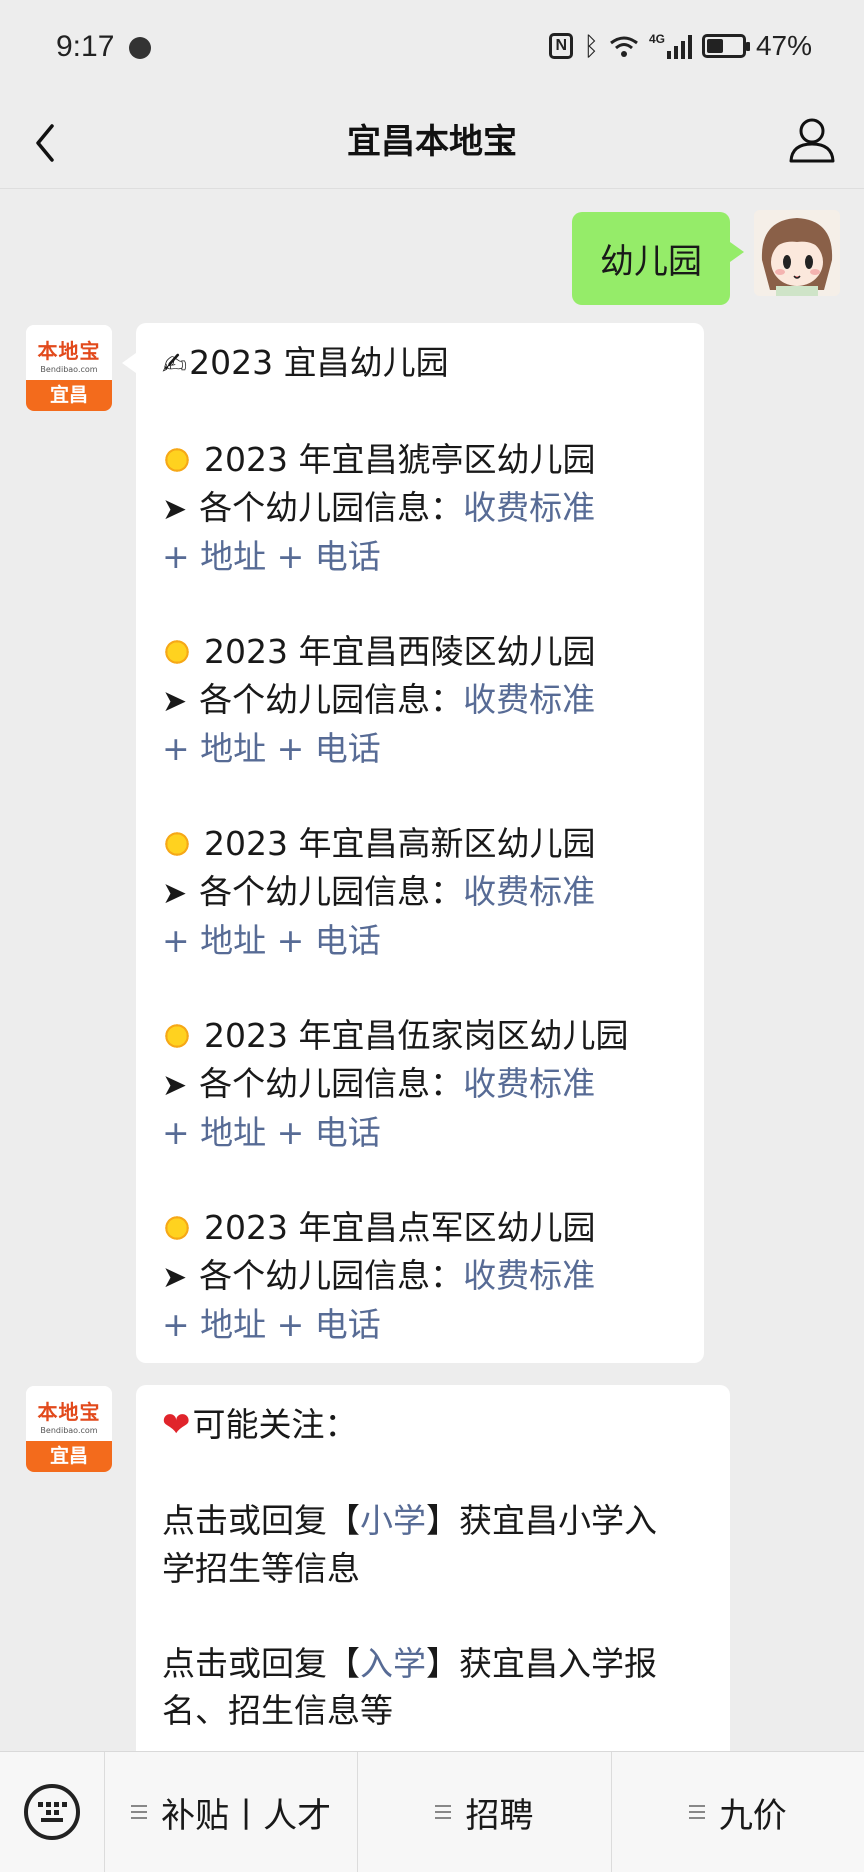 Image resolution: width=864 pixels, height=1872 pixels. What do you see at coordinates (812, 140) in the screenshot?
I see `profile-icon` at bounding box center [812, 140].